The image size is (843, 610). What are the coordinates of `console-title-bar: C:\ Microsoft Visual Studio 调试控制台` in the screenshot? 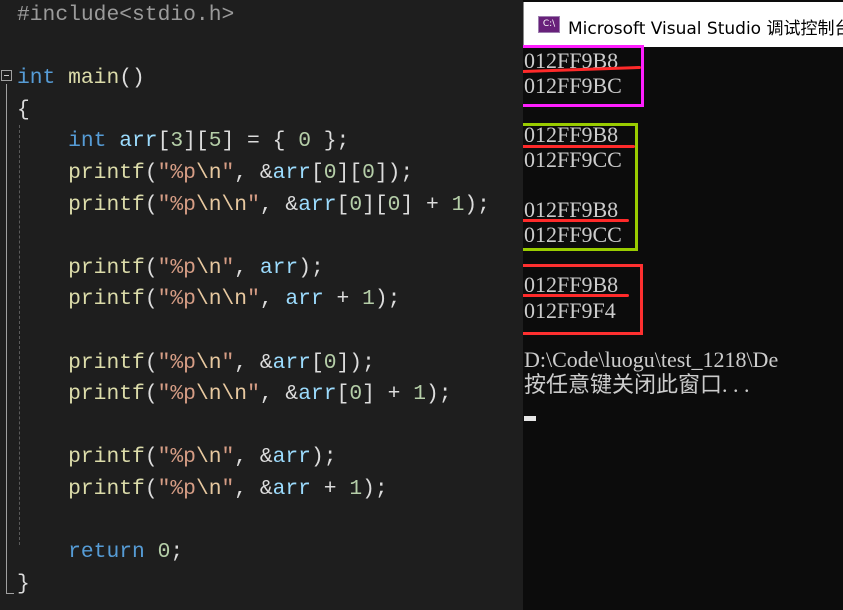 It's located at (683, 24).